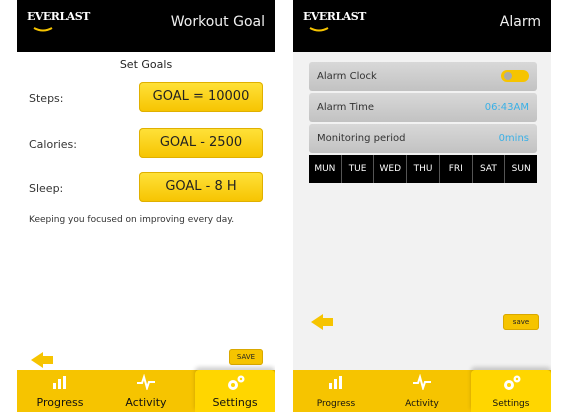 The width and height of the screenshot is (566, 412). What do you see at coordinates (391, 169) in the screenshot?
I see `day-wed: WED` at bounding box center [391, 169].